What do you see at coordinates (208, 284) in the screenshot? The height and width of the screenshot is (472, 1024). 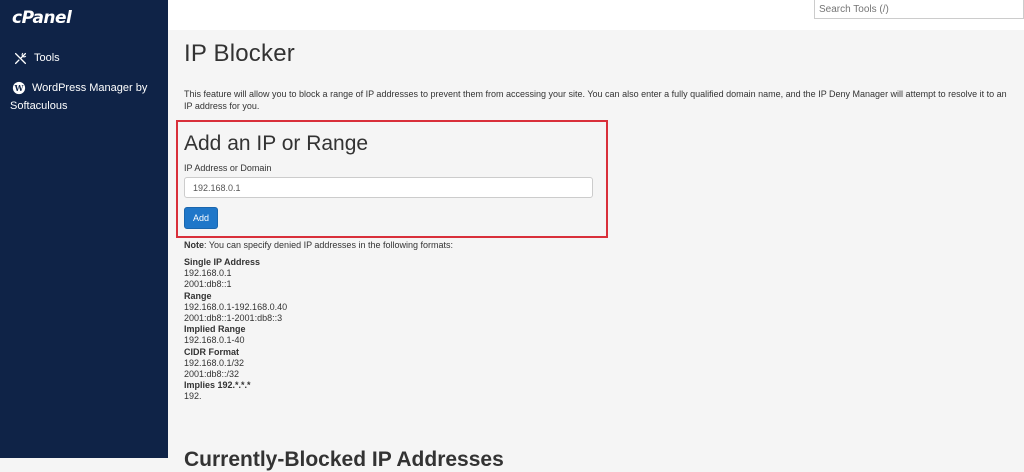 I see `format-example: 2001:db8::1` at bounding box center [208, 284].